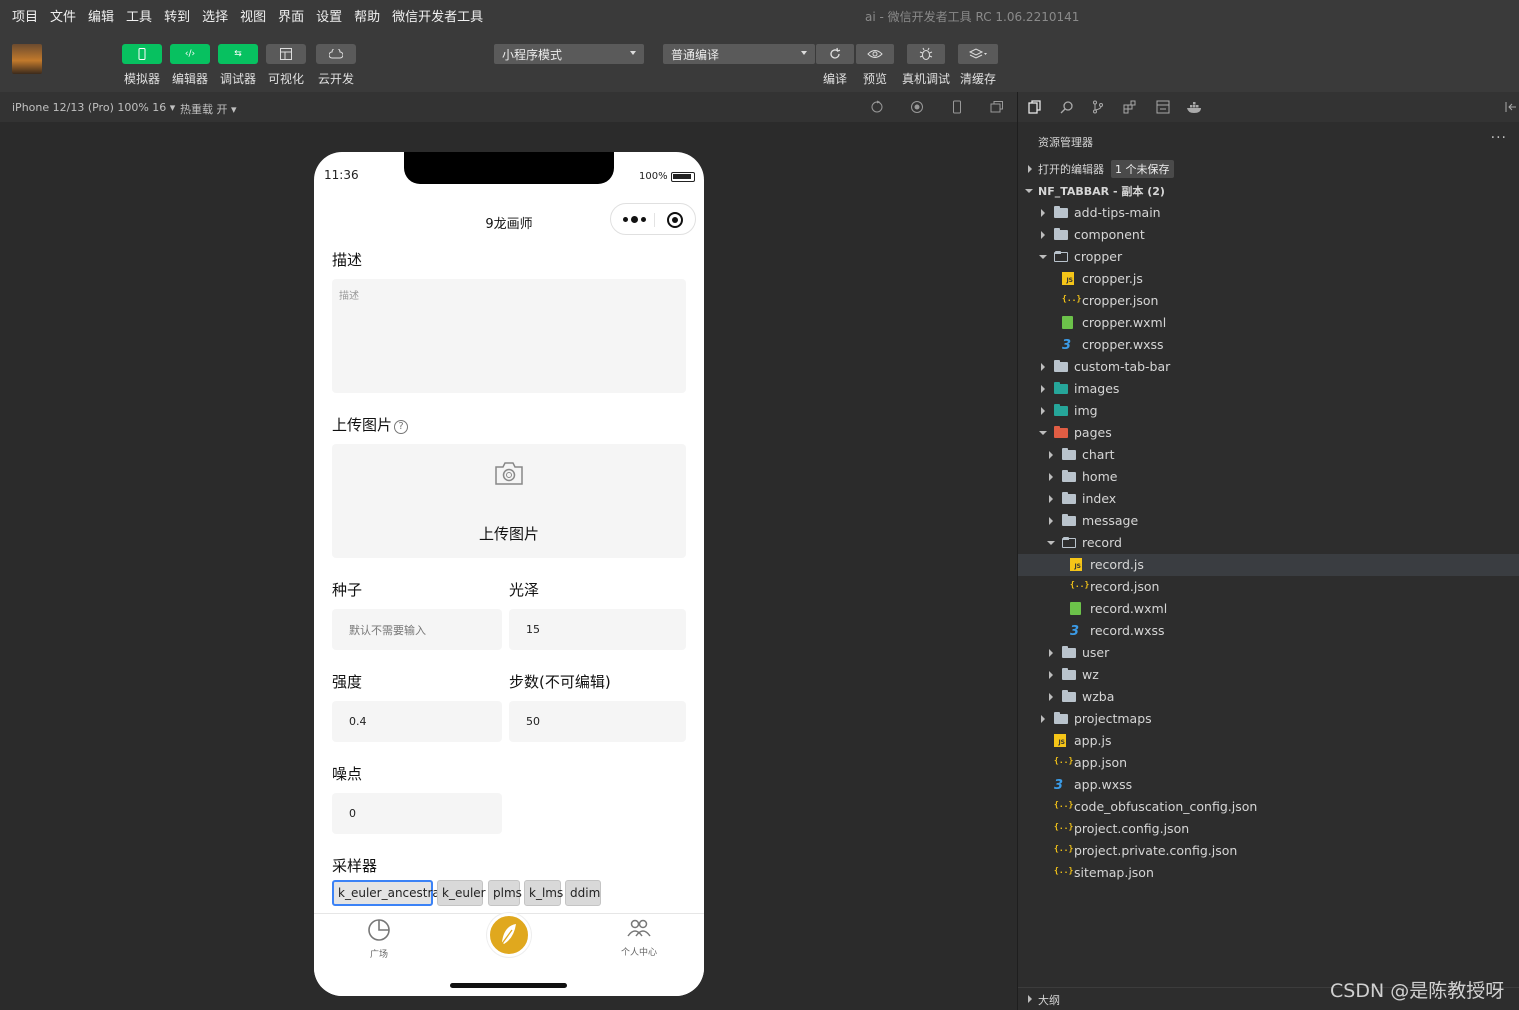  Describe the element at coordinates (1061, 366) in the screenshot. I see `folder-icon` at that location.